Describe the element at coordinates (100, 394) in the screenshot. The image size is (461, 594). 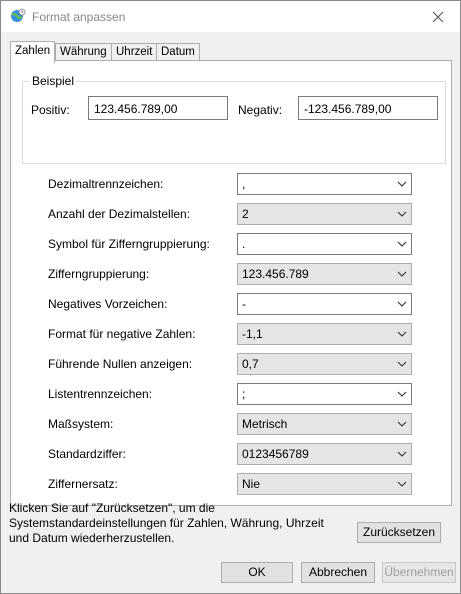
I see `list-separator-label: Listentrennzeichen:` at that location.